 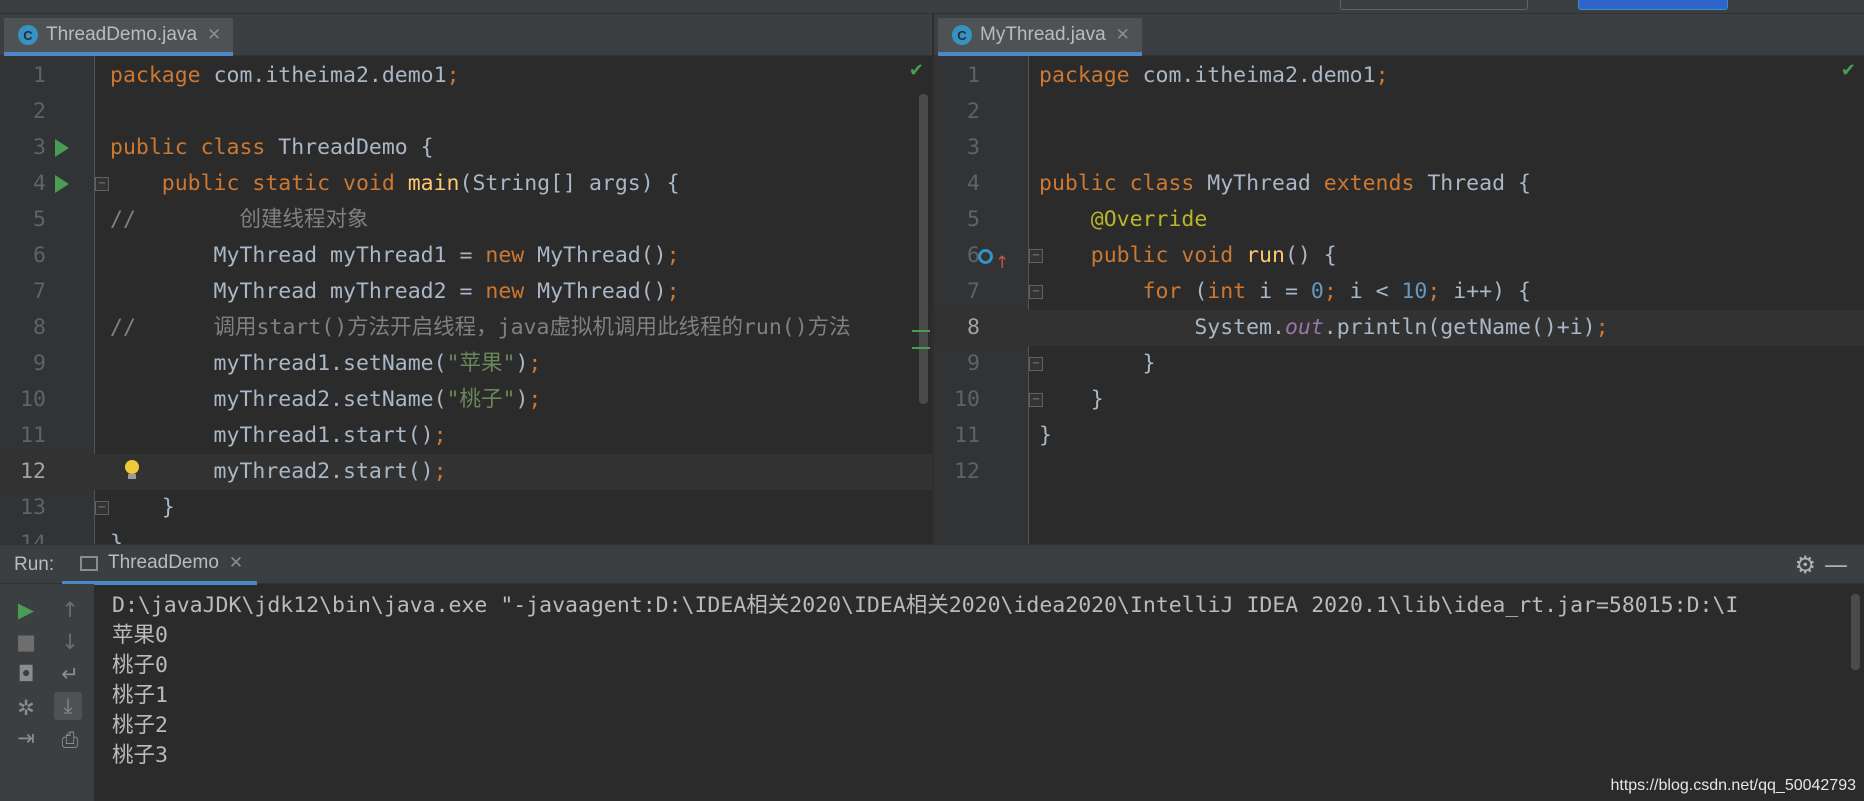 I want to click on code-token: .println(getName()+i), so click(x=1459, y=327).